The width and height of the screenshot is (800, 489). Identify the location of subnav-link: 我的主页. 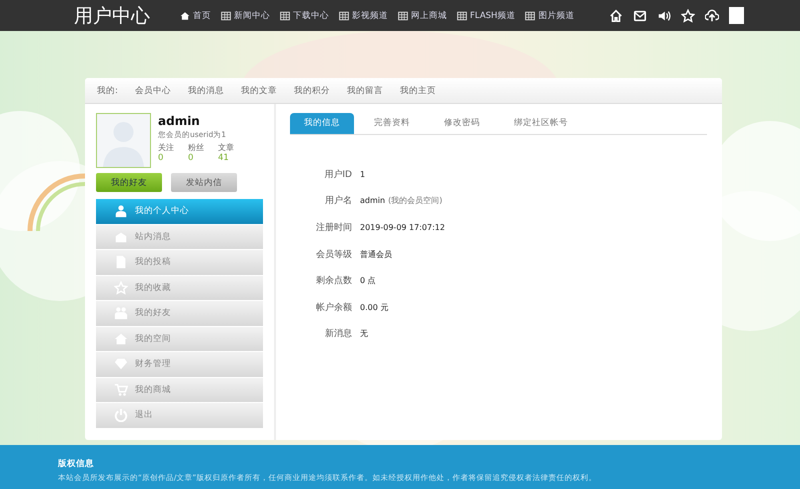
(418, 90).